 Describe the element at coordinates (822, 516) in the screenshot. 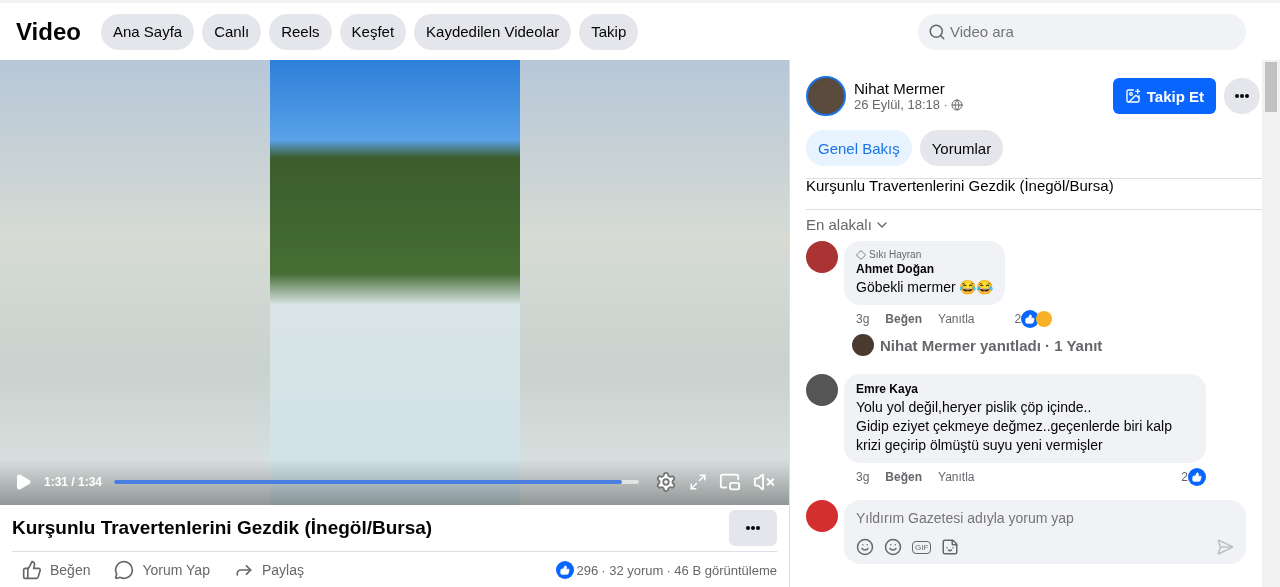

I see `page-avatar` at that location.